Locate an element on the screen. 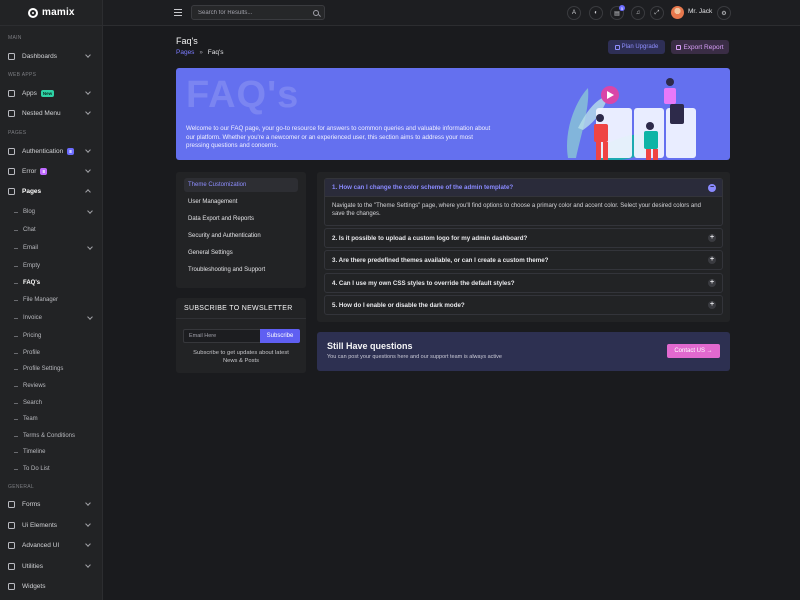 The height and width of the screenshot is (600, 800). cta-title: Still Have questions is located at coordinates (370, 346).